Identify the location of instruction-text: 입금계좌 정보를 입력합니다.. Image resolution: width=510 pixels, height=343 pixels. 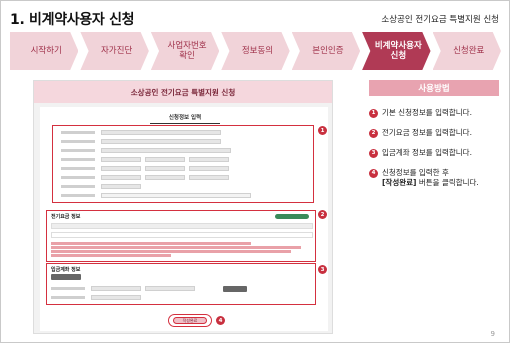
(427, 152).